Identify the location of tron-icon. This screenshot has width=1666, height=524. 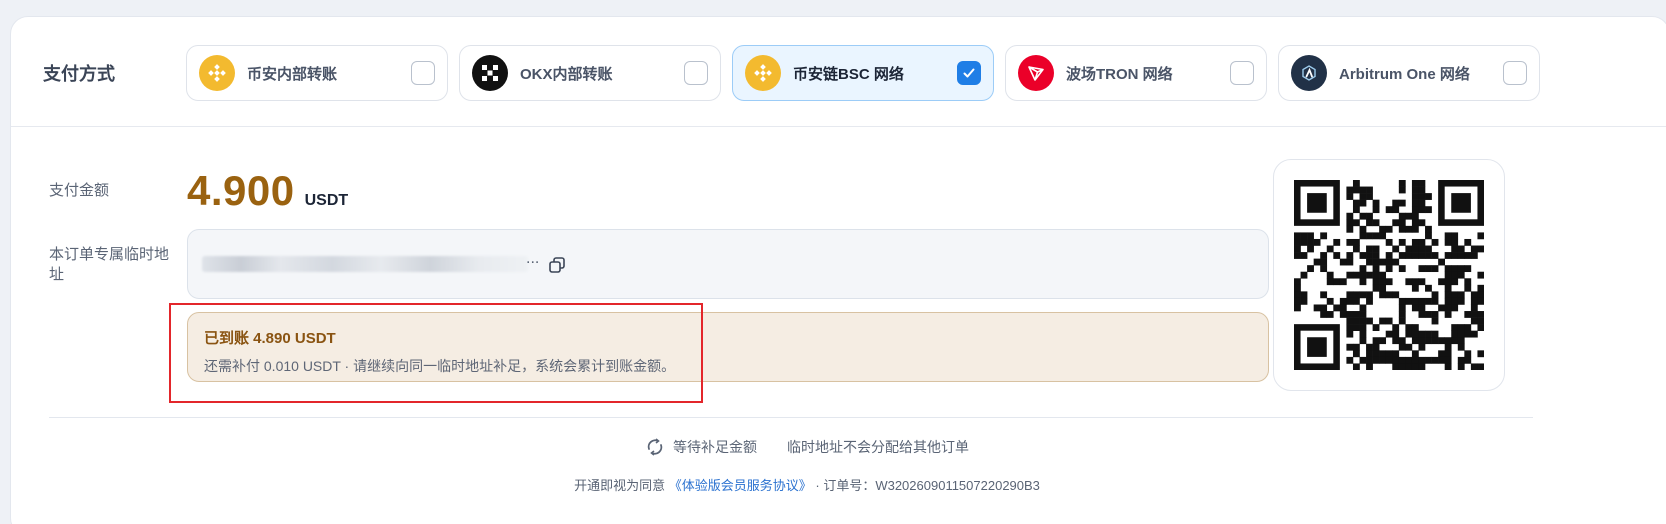
(1036, 73).